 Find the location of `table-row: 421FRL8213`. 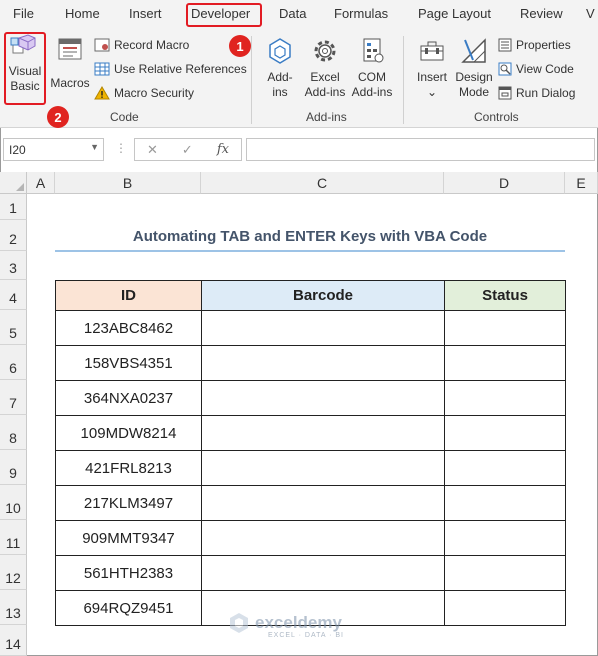

table-row: 421FRL8213 is located at coordinates (310, 468).